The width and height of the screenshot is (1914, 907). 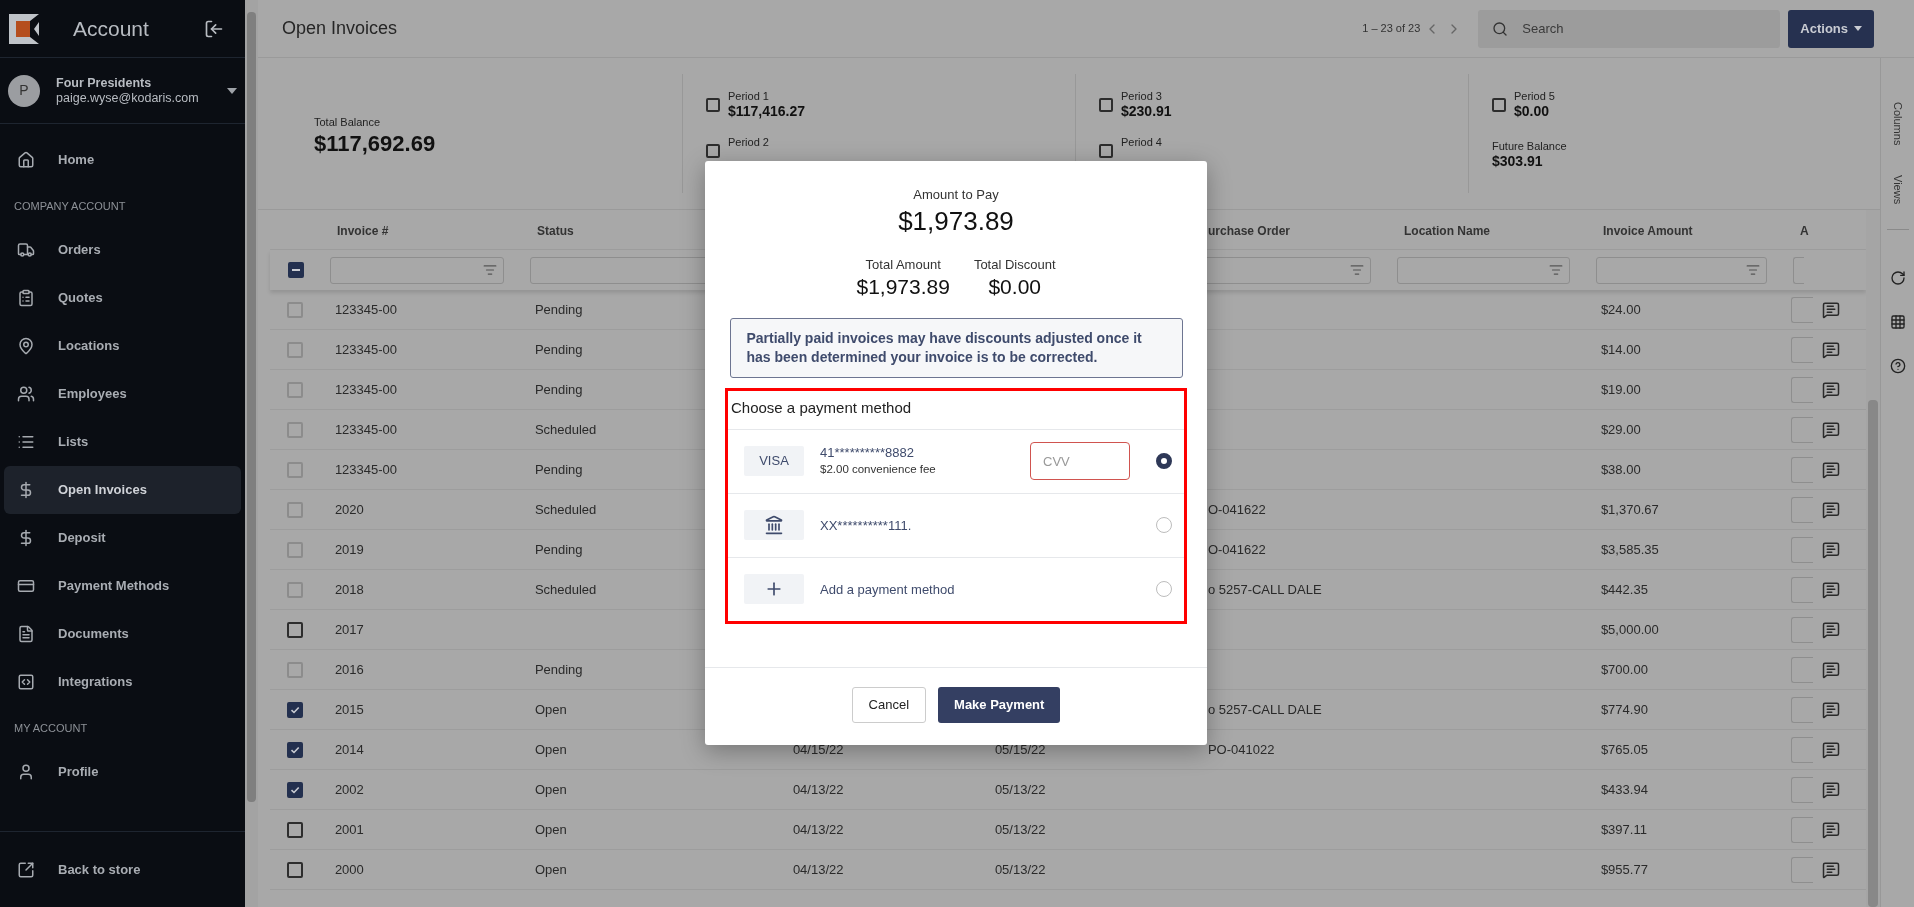 I want to click on sidebar-item: Locations, so click(x=122, y=346).